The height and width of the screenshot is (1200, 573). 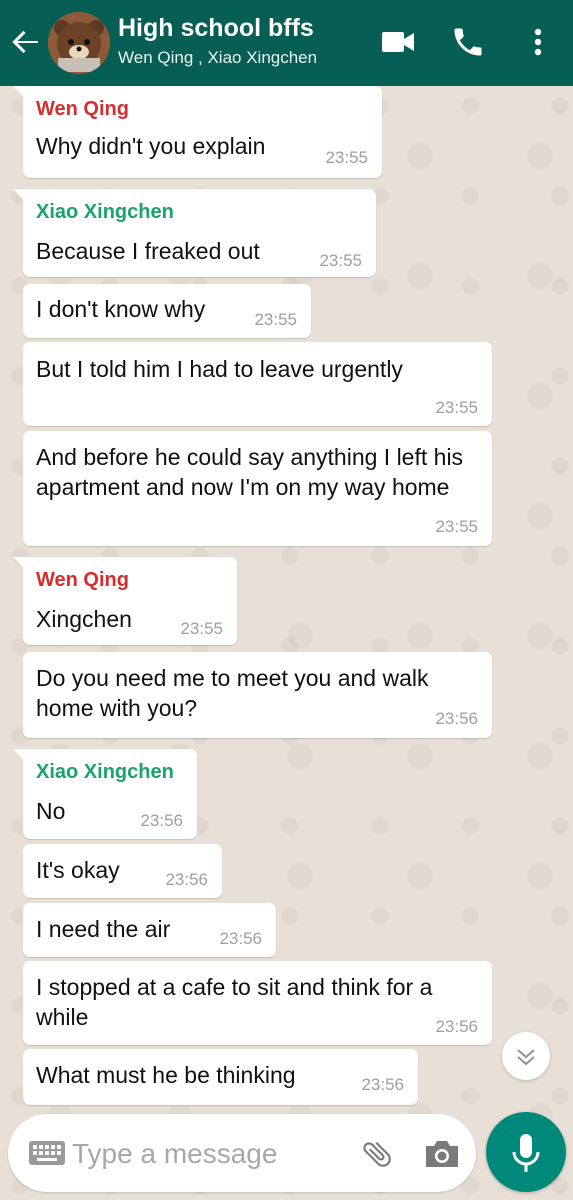 I want to click on scroll-to-bottom-button, so click(x=526, y=1056).